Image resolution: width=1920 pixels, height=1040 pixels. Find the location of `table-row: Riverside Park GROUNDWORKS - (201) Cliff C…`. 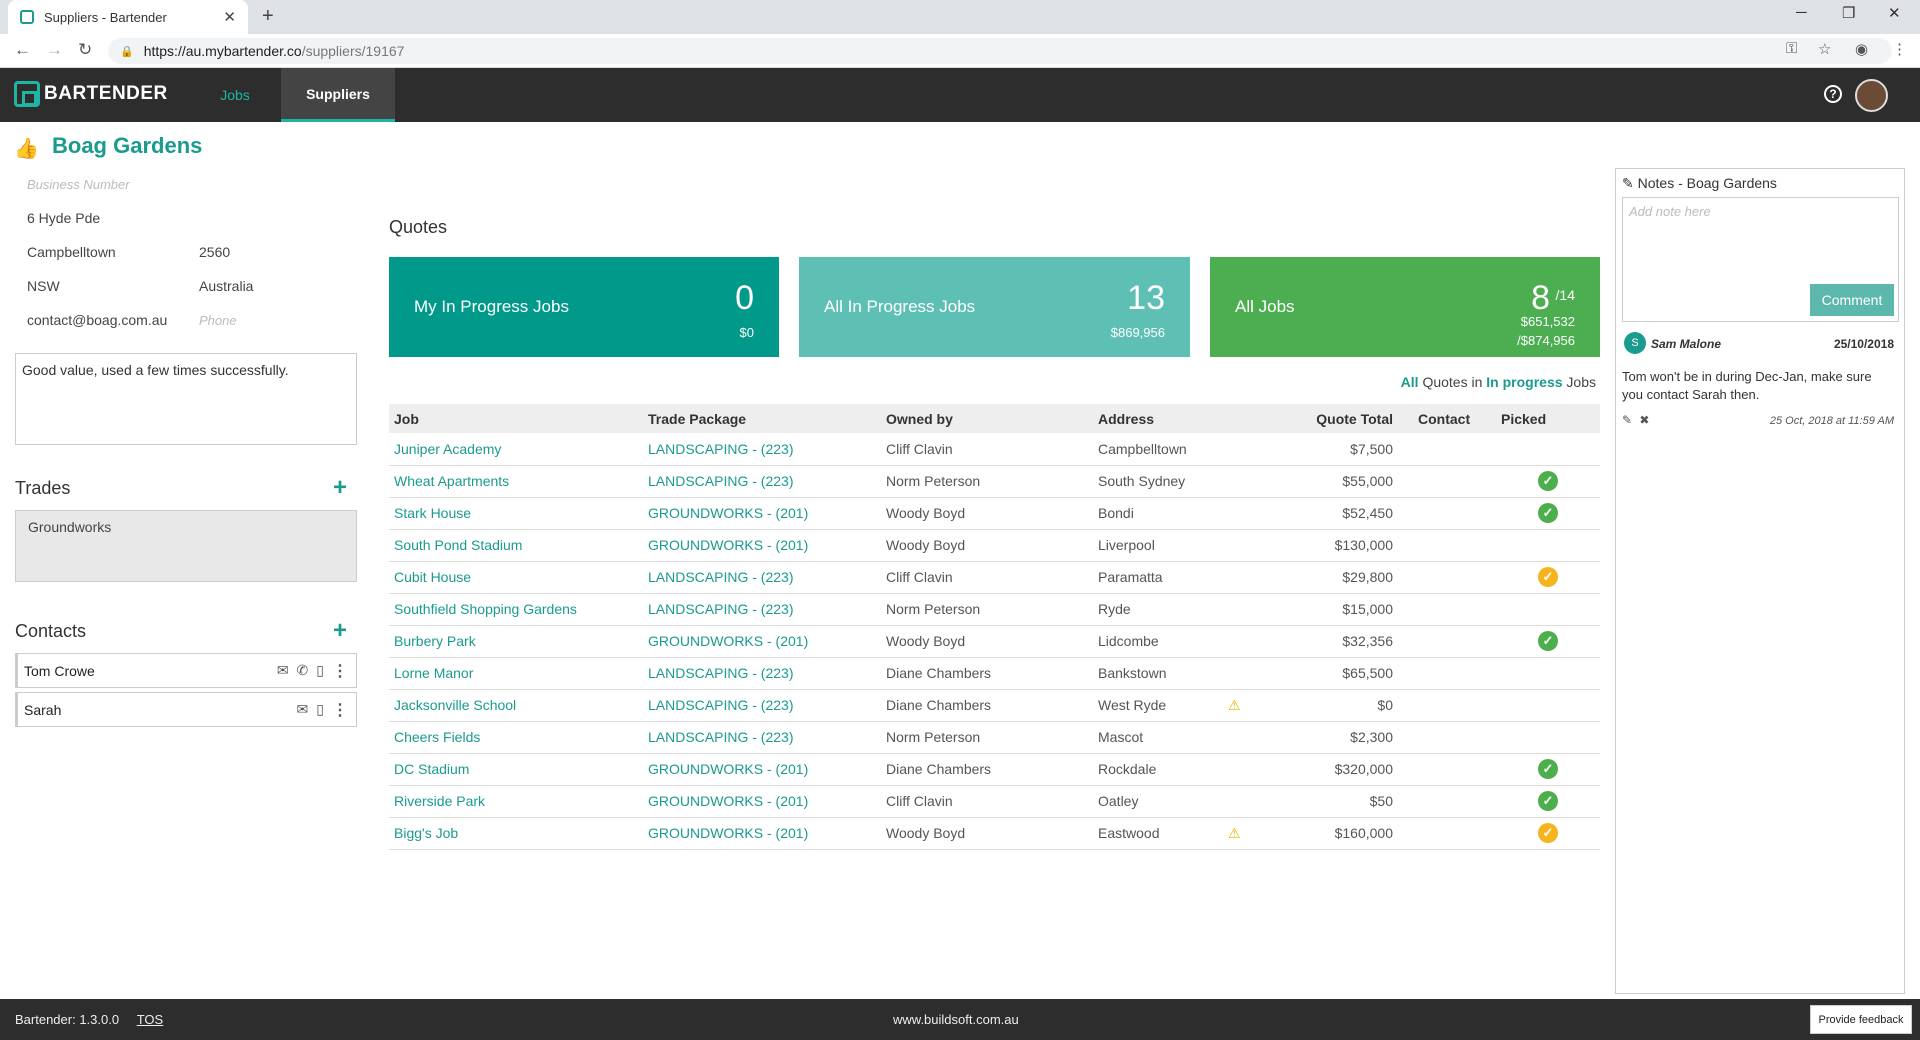

table-row: Riverside Park GROUNDWORKS - (201) Cliff C… is located at coordinates (994, 801).